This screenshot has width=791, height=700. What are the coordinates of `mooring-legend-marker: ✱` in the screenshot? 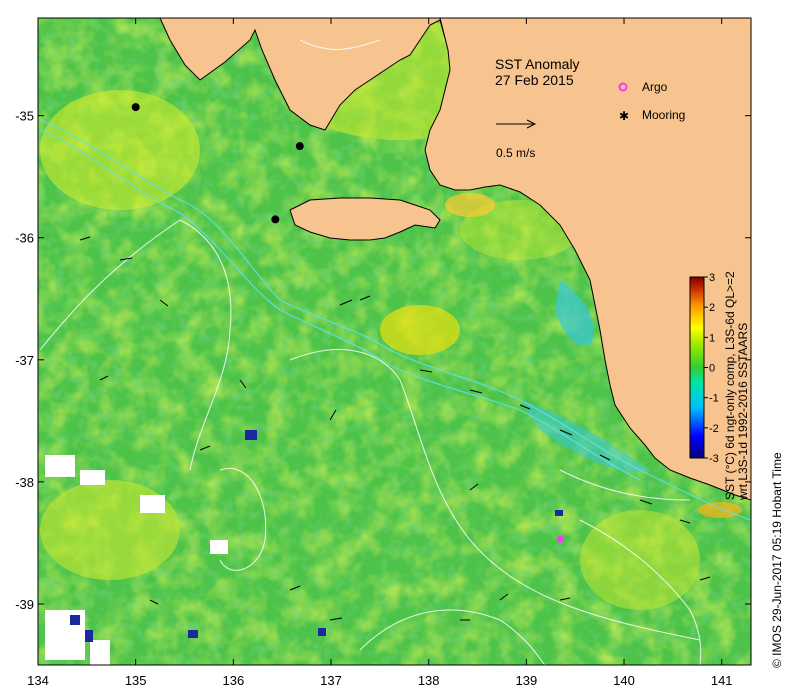 It's located at (624, 116).